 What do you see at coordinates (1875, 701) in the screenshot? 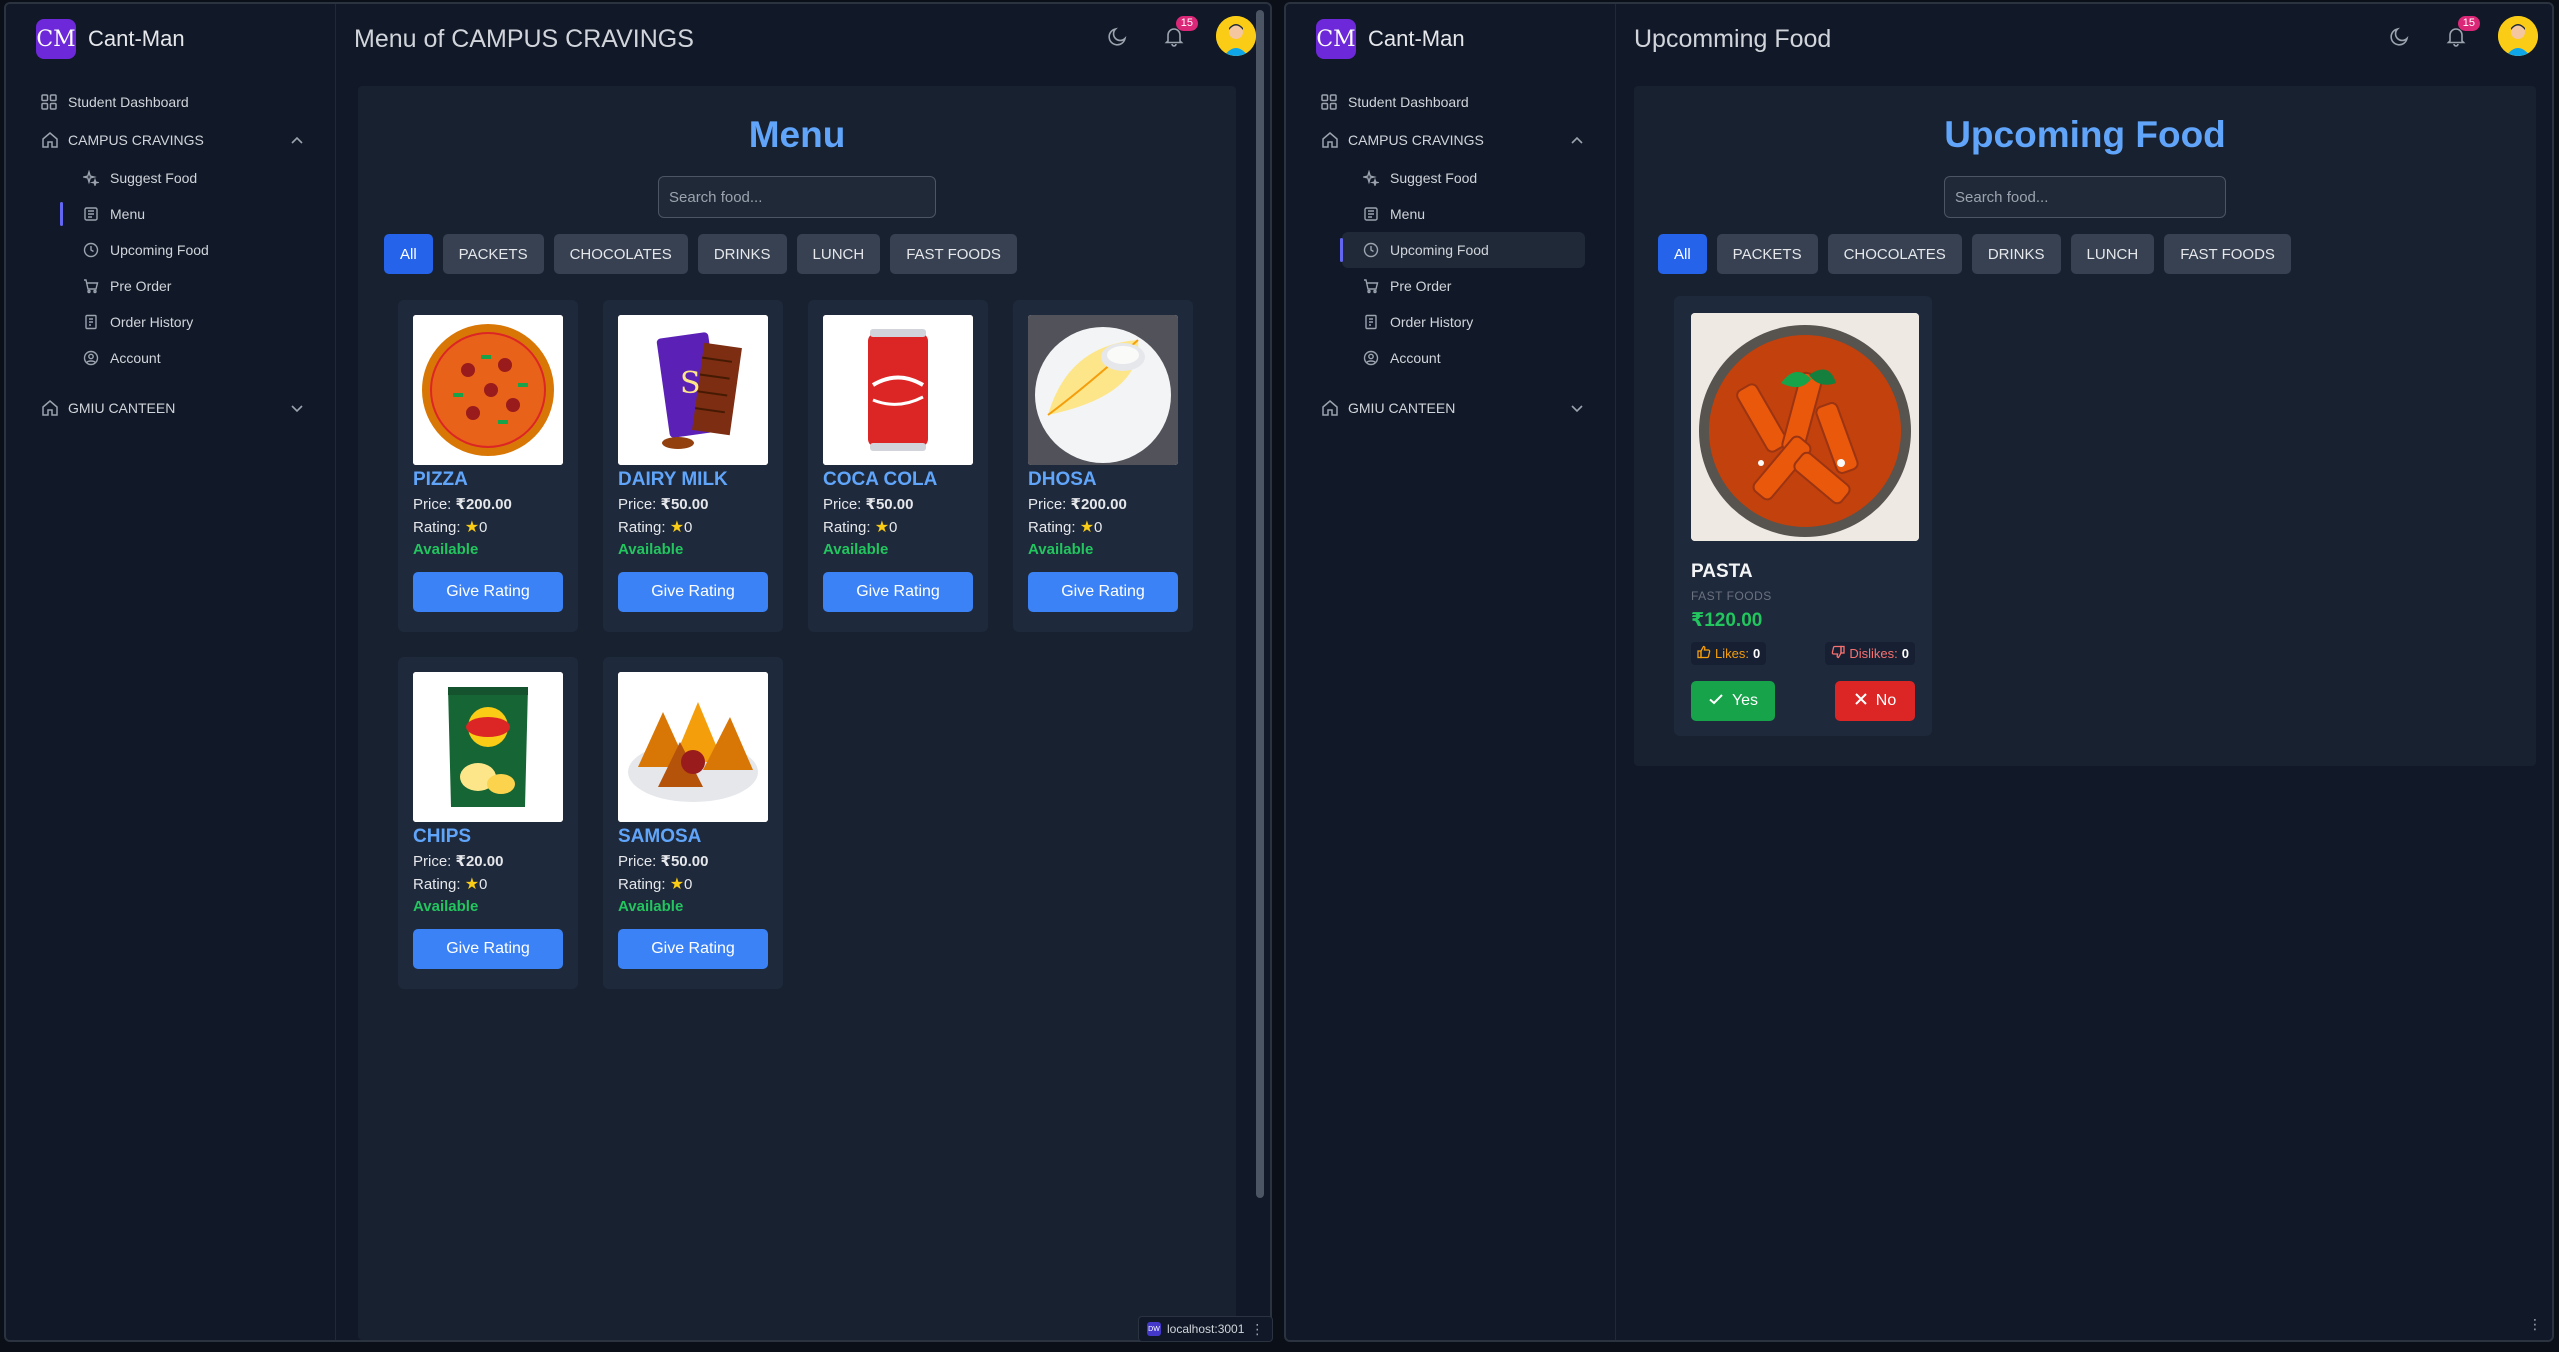
I see `no-button: No` at bounding box center [1875, 701].